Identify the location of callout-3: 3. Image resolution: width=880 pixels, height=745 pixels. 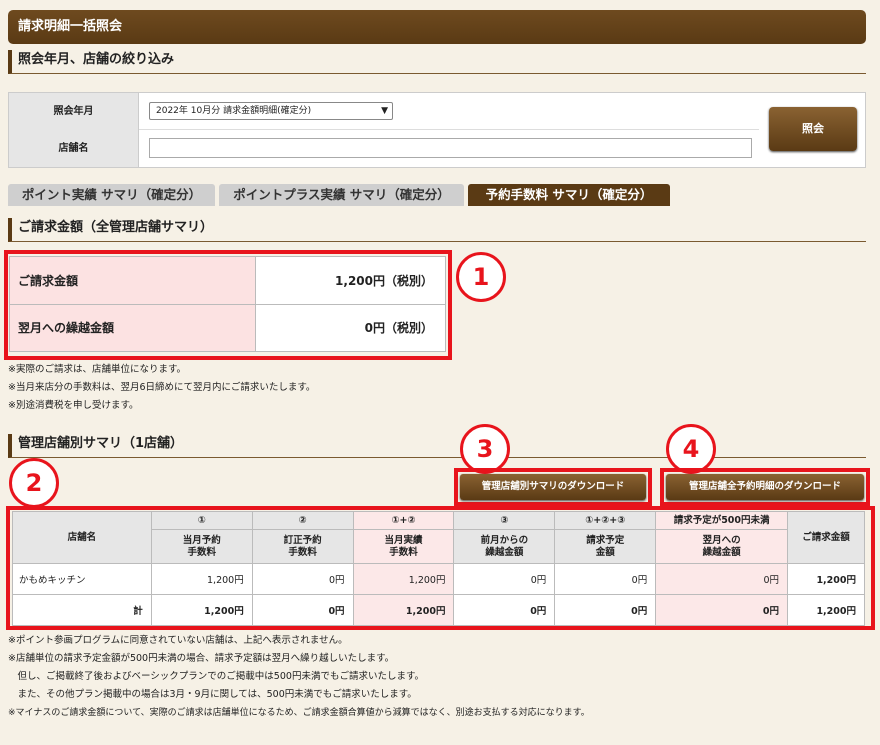
(485, 449).